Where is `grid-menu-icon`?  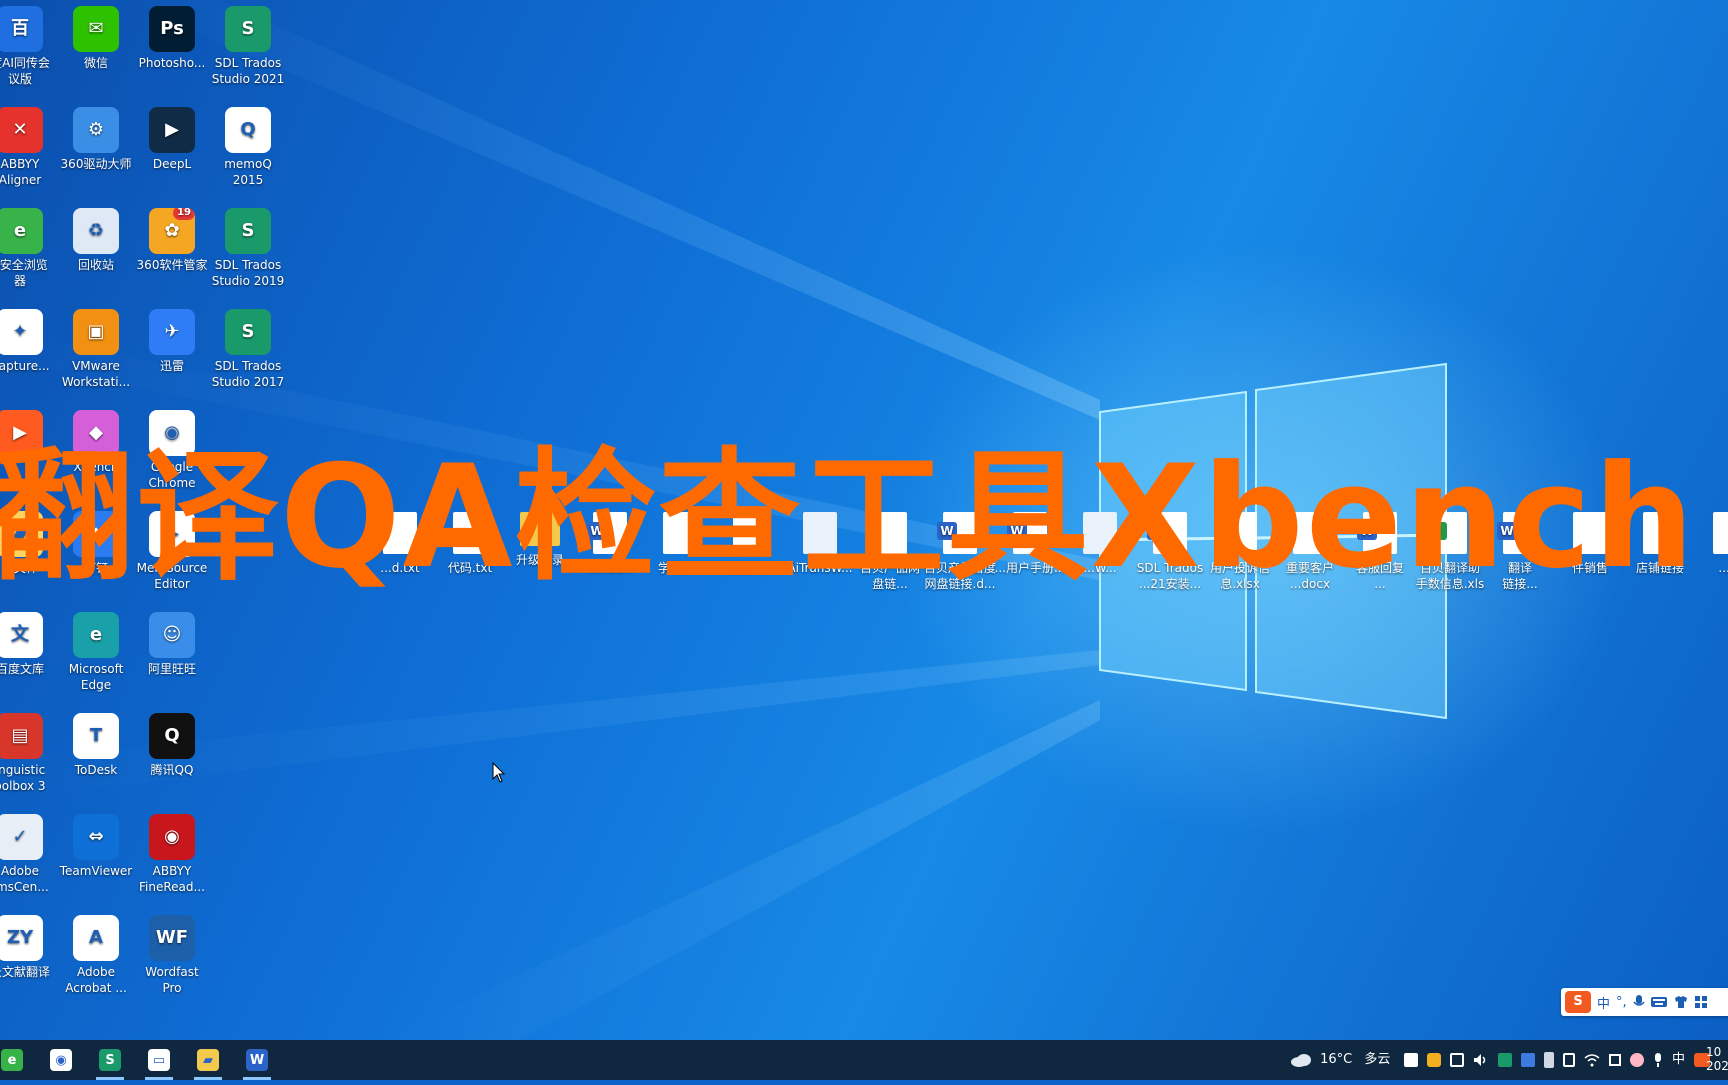
grid-menu-icon is located at coordinates (1700, 1002).